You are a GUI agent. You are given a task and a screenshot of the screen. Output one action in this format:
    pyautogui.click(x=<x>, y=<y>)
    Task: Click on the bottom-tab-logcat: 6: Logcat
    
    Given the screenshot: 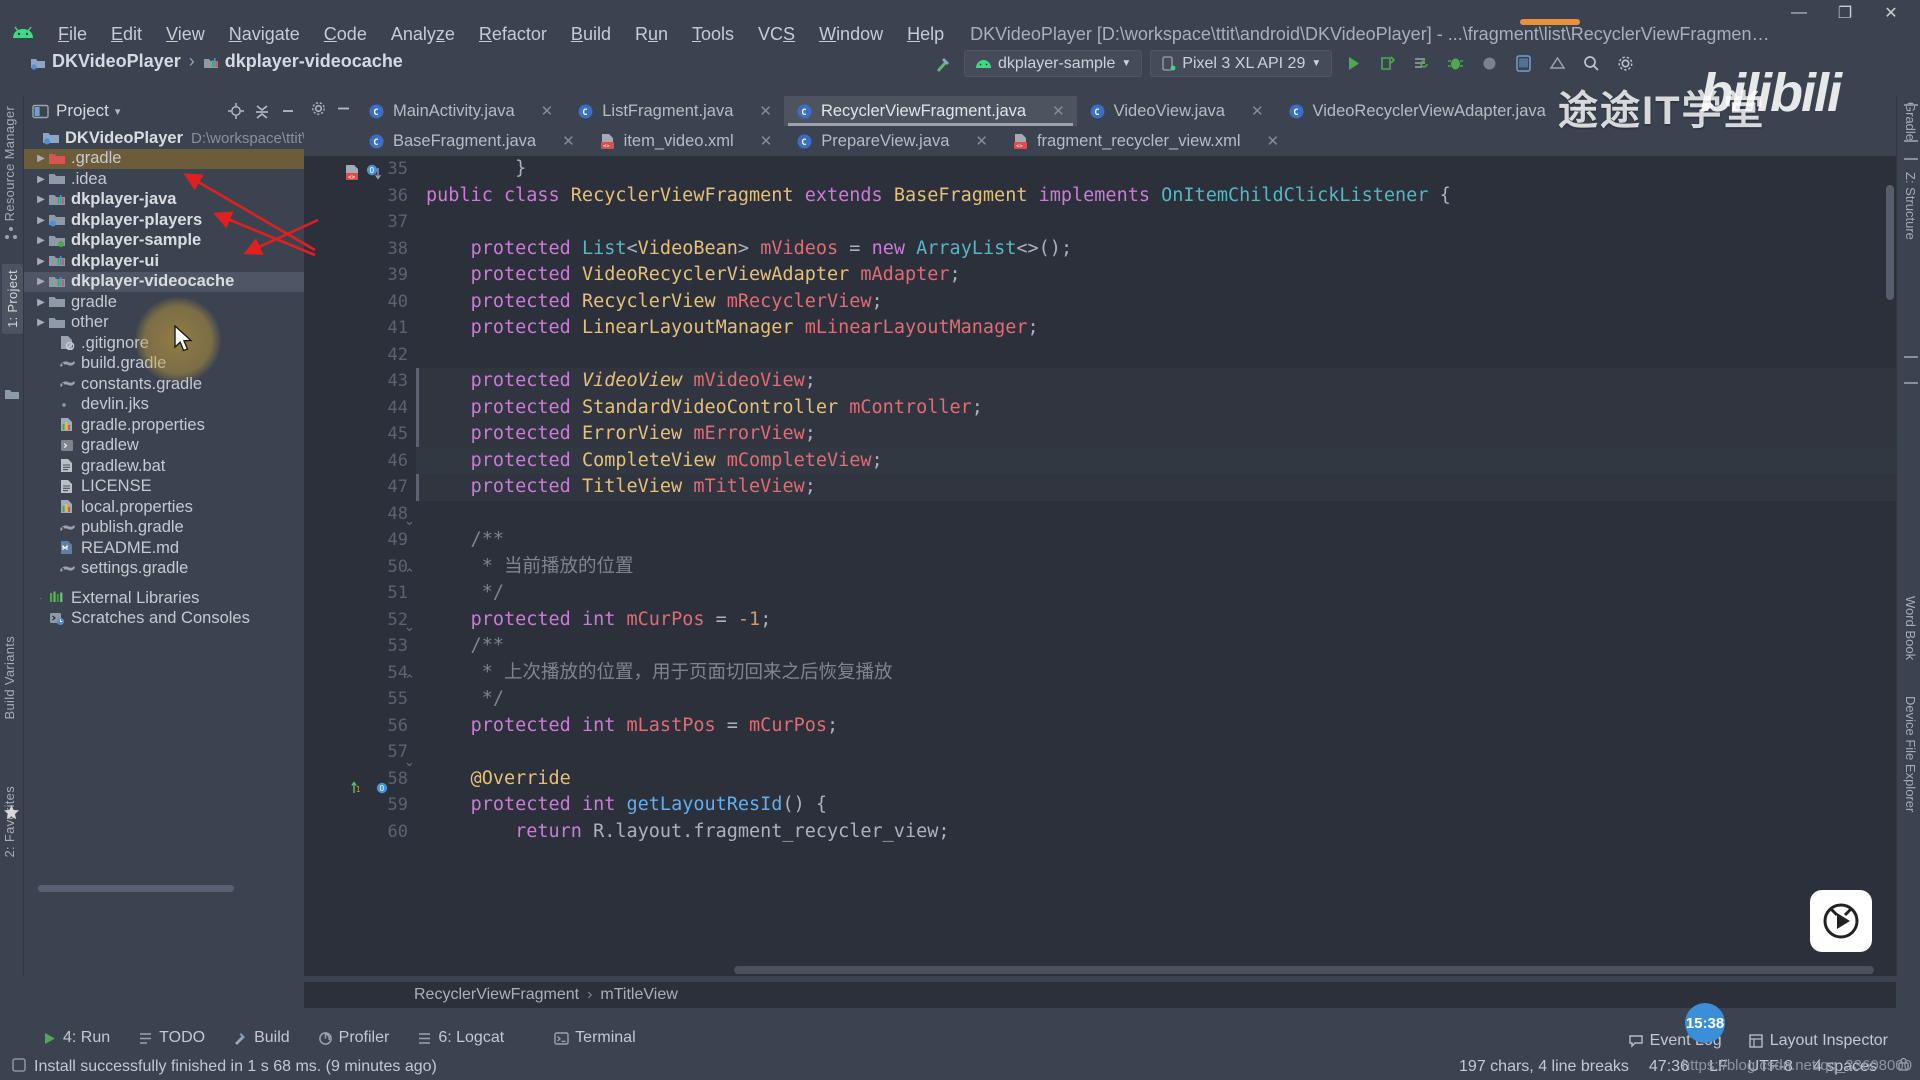 What is the action you would take?
    pyautogui.click(x=460, y=1038)
    